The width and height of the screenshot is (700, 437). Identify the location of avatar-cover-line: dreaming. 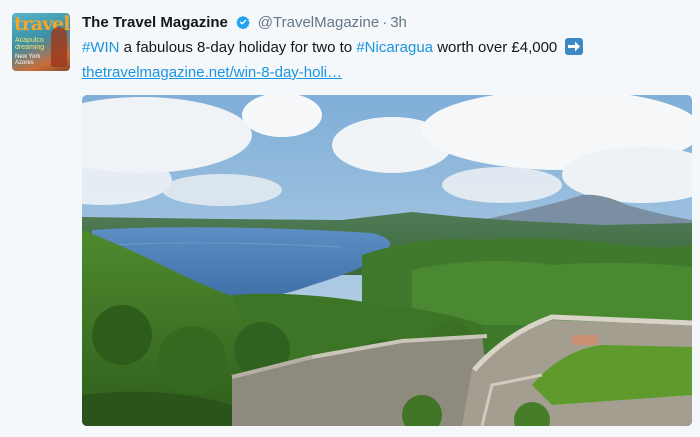
(30, 47).